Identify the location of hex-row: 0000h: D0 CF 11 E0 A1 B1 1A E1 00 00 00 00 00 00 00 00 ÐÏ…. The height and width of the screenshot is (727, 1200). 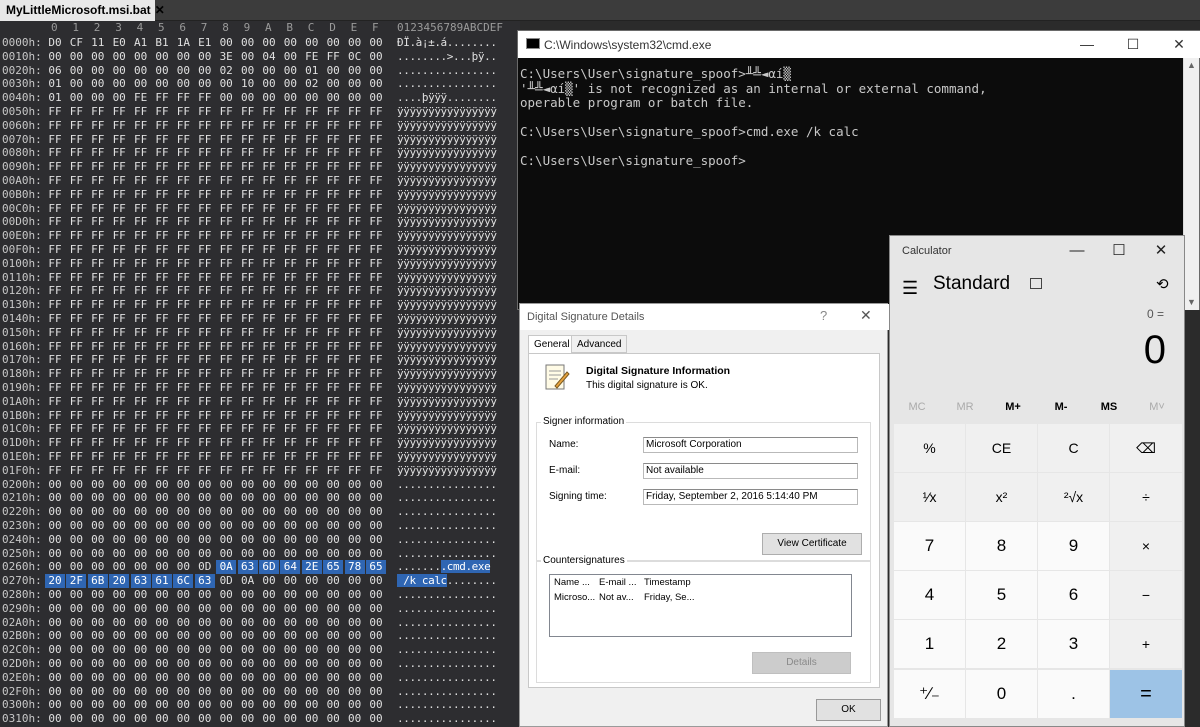
(260, 43).